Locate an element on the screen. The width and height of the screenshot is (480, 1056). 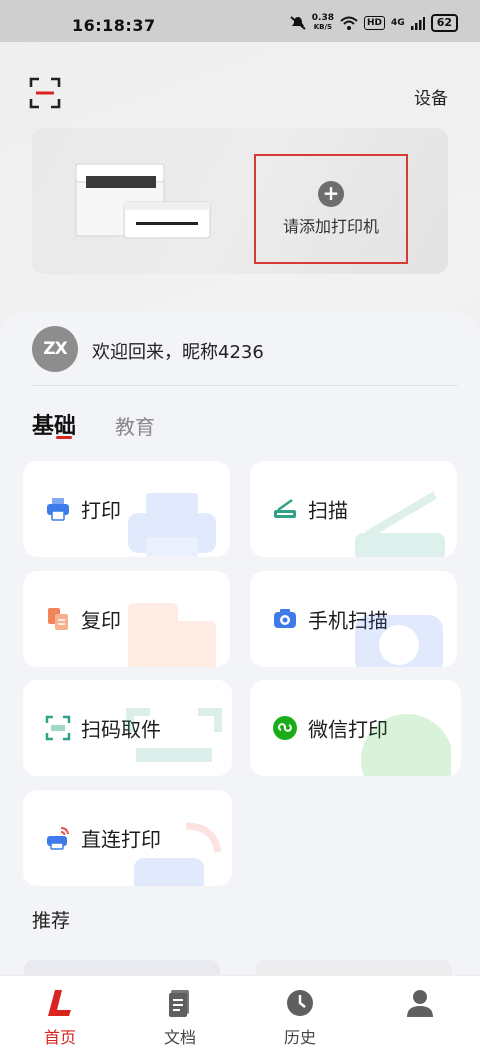
hd-badge: HD is located at coordinates (375, 23).